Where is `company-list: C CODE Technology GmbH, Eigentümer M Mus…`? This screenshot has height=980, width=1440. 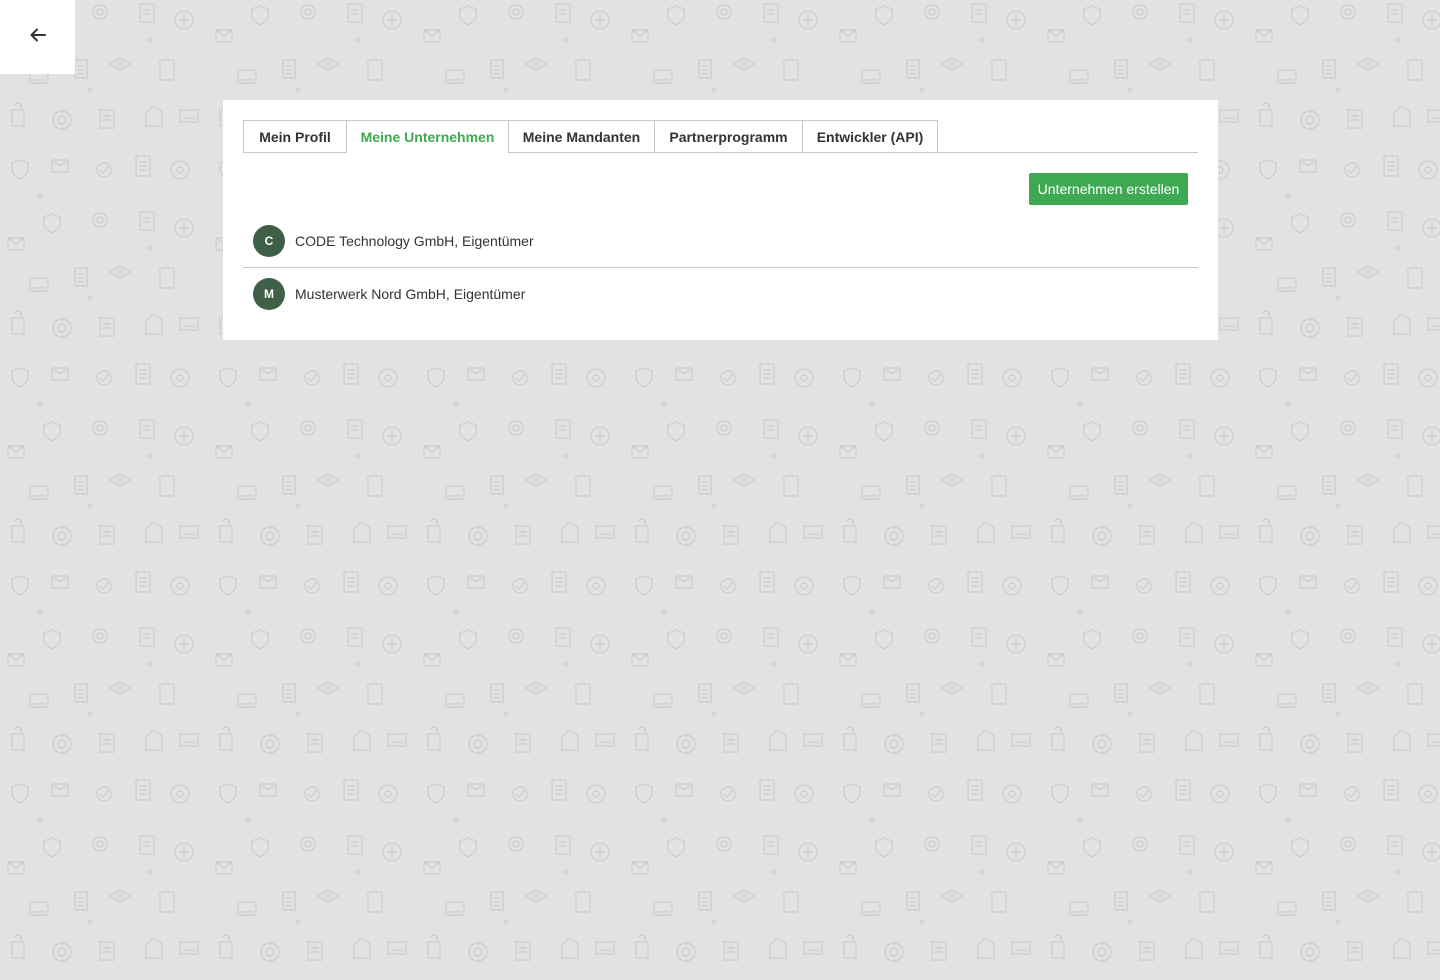
company-list: C CODE Technology GmbH, Eigentümer M Mus… is located at coordinates (720, 267).